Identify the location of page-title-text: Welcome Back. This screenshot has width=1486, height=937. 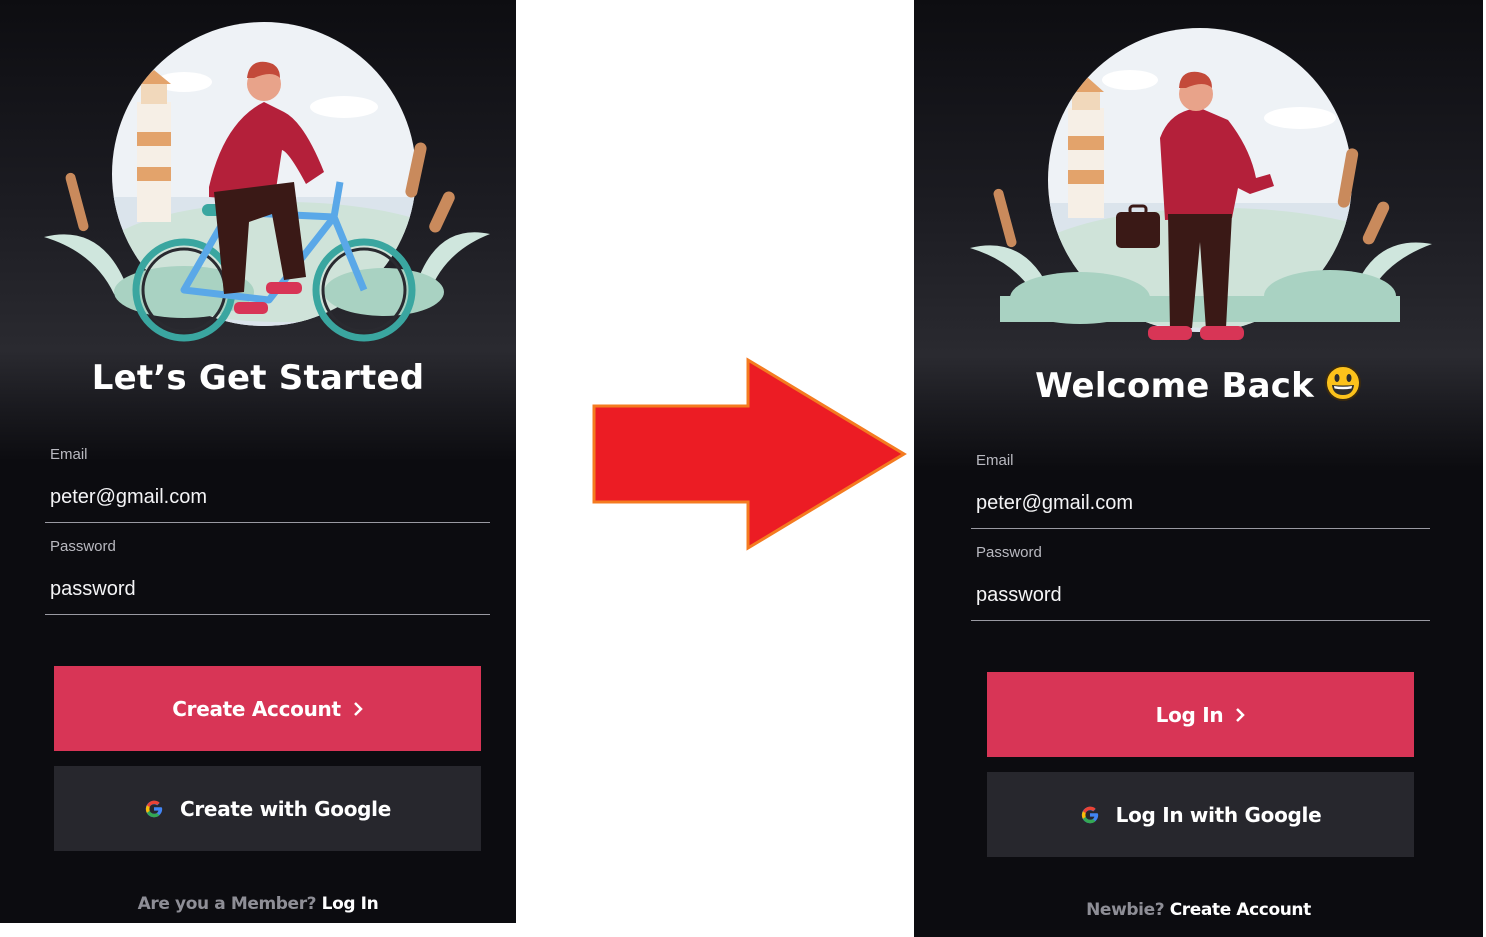
(1174, 386).